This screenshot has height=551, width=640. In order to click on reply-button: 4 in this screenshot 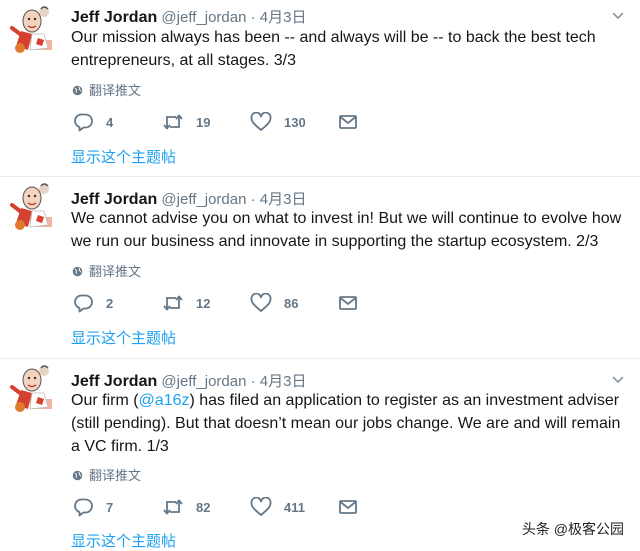, I will do `click(93, 122)`.